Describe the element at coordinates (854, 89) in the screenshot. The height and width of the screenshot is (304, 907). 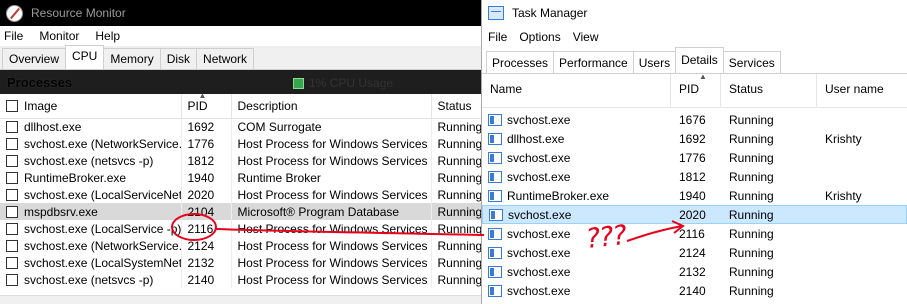
I see `tm-col-user-label: User name` at that location.